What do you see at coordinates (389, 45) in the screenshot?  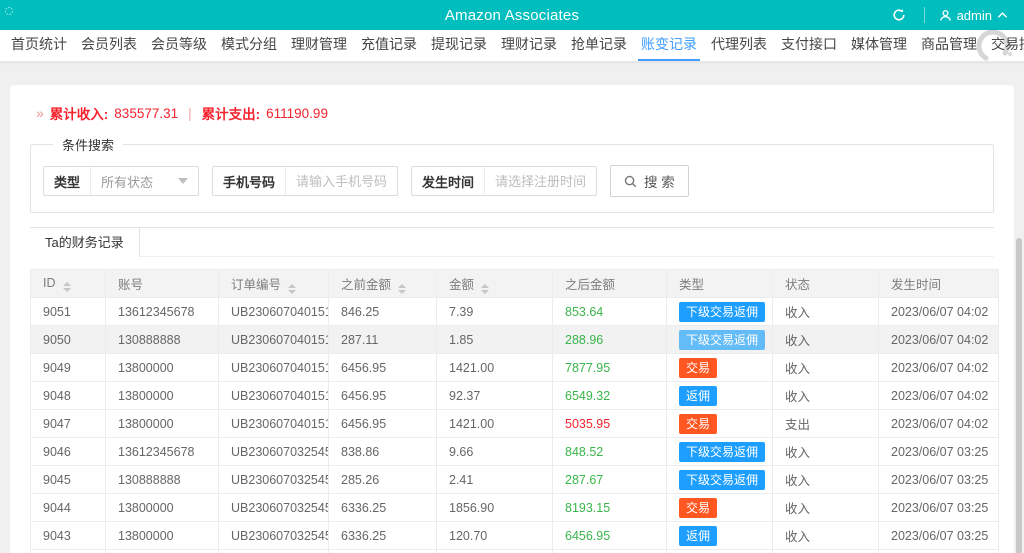 I see `nav-item-5: 充值记录` at bounding box center [389, 45].